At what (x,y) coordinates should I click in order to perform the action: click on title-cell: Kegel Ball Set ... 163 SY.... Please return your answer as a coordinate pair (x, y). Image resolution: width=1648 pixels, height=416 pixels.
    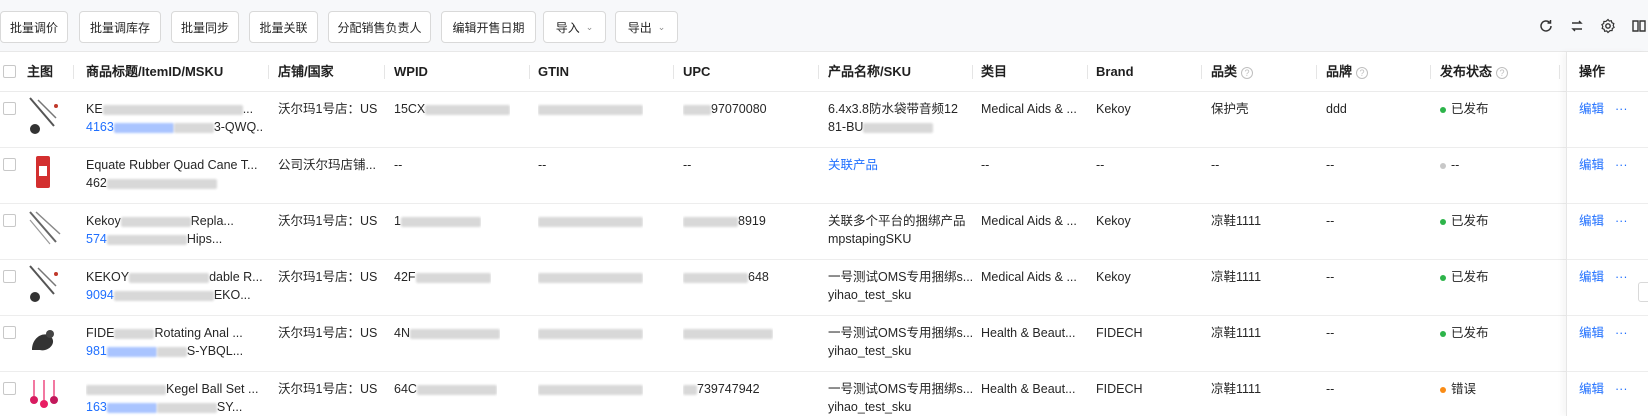
    Looking at the image, I should click on (175, 398).